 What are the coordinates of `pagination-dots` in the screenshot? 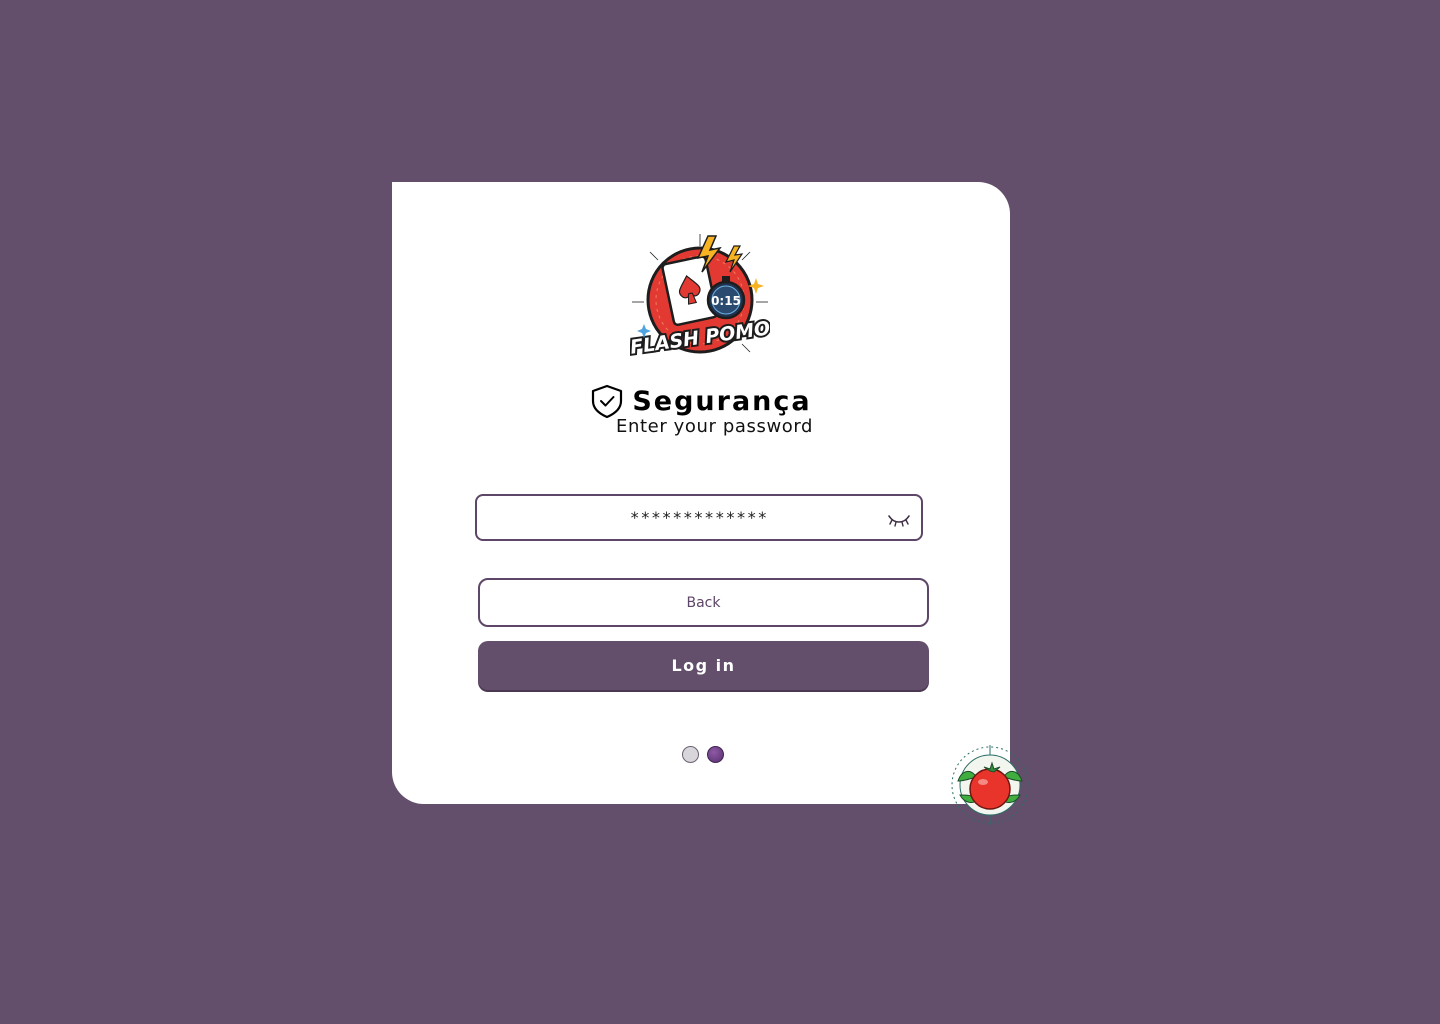 It's located at (703, 754).